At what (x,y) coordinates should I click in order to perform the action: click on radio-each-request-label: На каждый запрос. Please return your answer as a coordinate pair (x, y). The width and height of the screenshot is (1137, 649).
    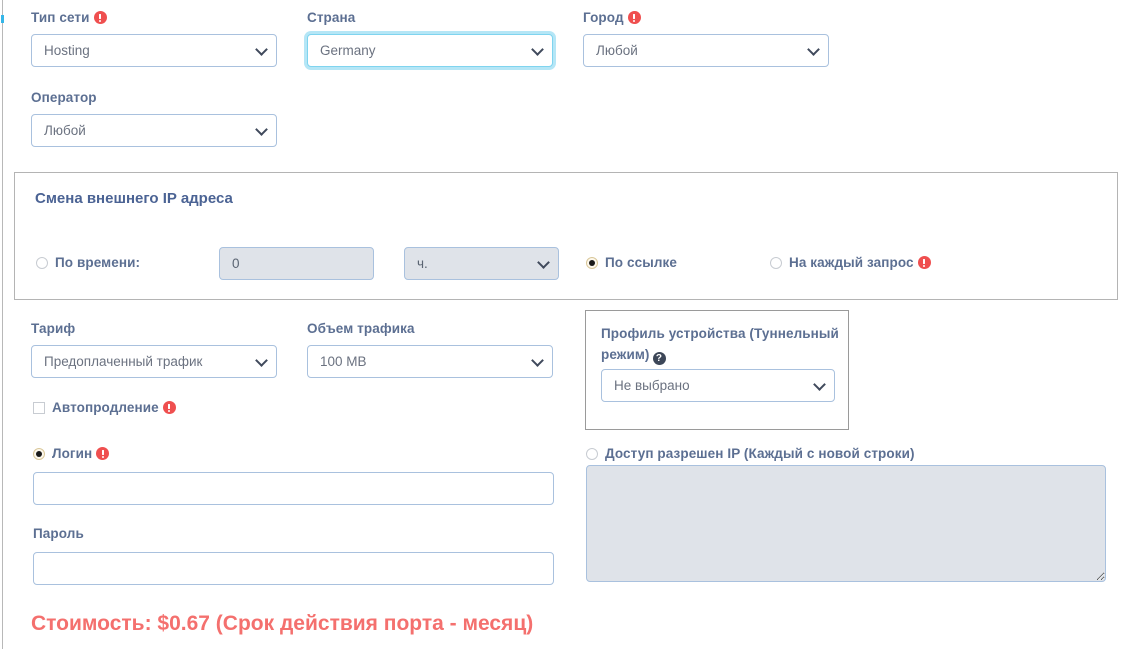
    Looking at the image, I should click on (860, 263).